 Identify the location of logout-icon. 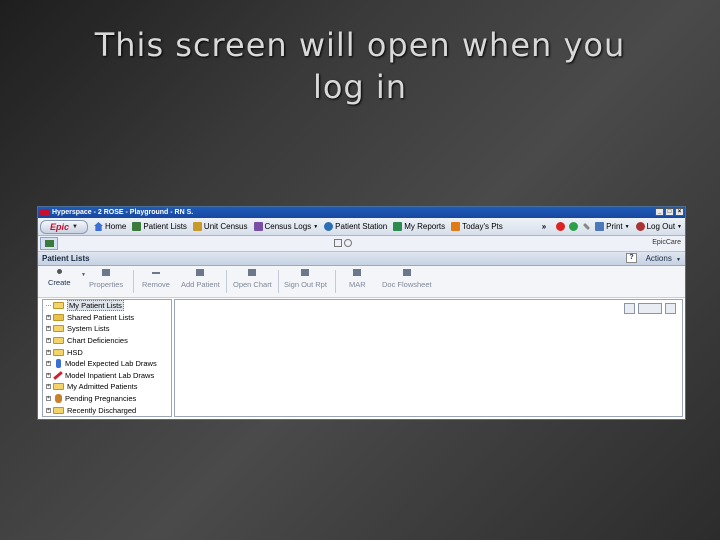
(640, 226).